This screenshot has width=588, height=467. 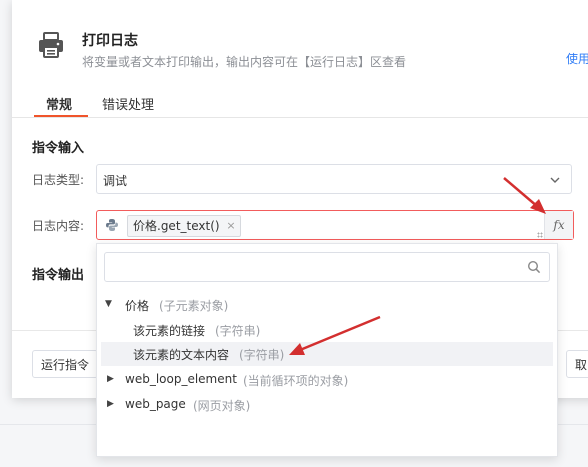 I want to click on log-content-label: 日志内容:, so click(x=58, y=226).